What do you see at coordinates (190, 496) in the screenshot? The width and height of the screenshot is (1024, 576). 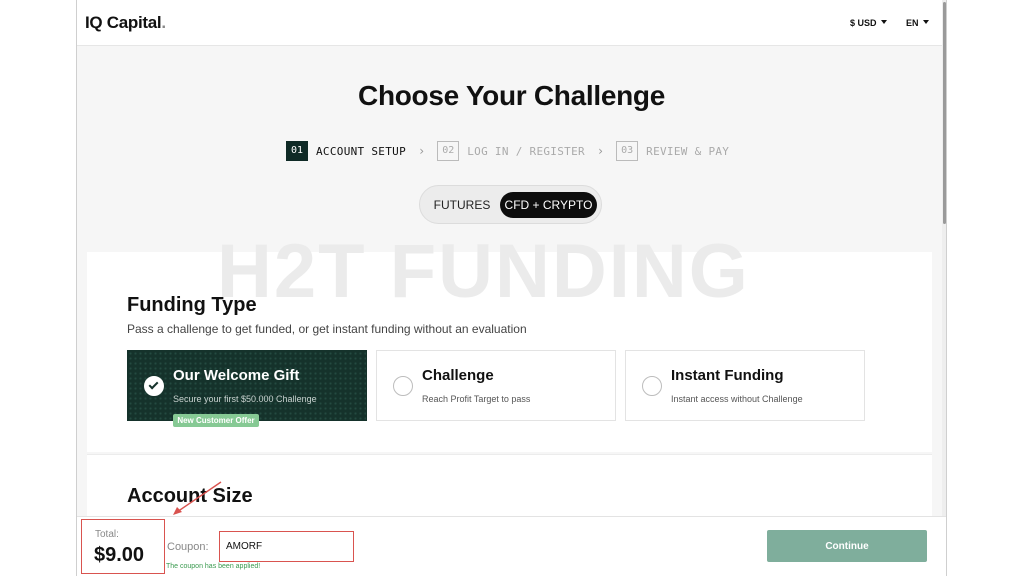 I see `account-size-title: Account Size` at bounding box center [190, 496].